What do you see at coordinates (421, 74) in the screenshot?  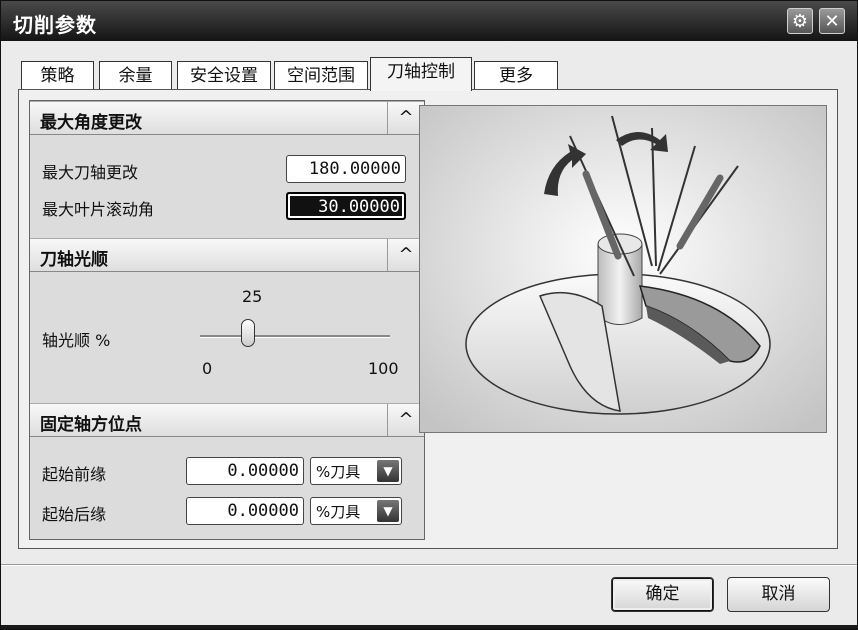 I see `tab-tool-axis: 刀轴控制` at bounding box center [421, 74].